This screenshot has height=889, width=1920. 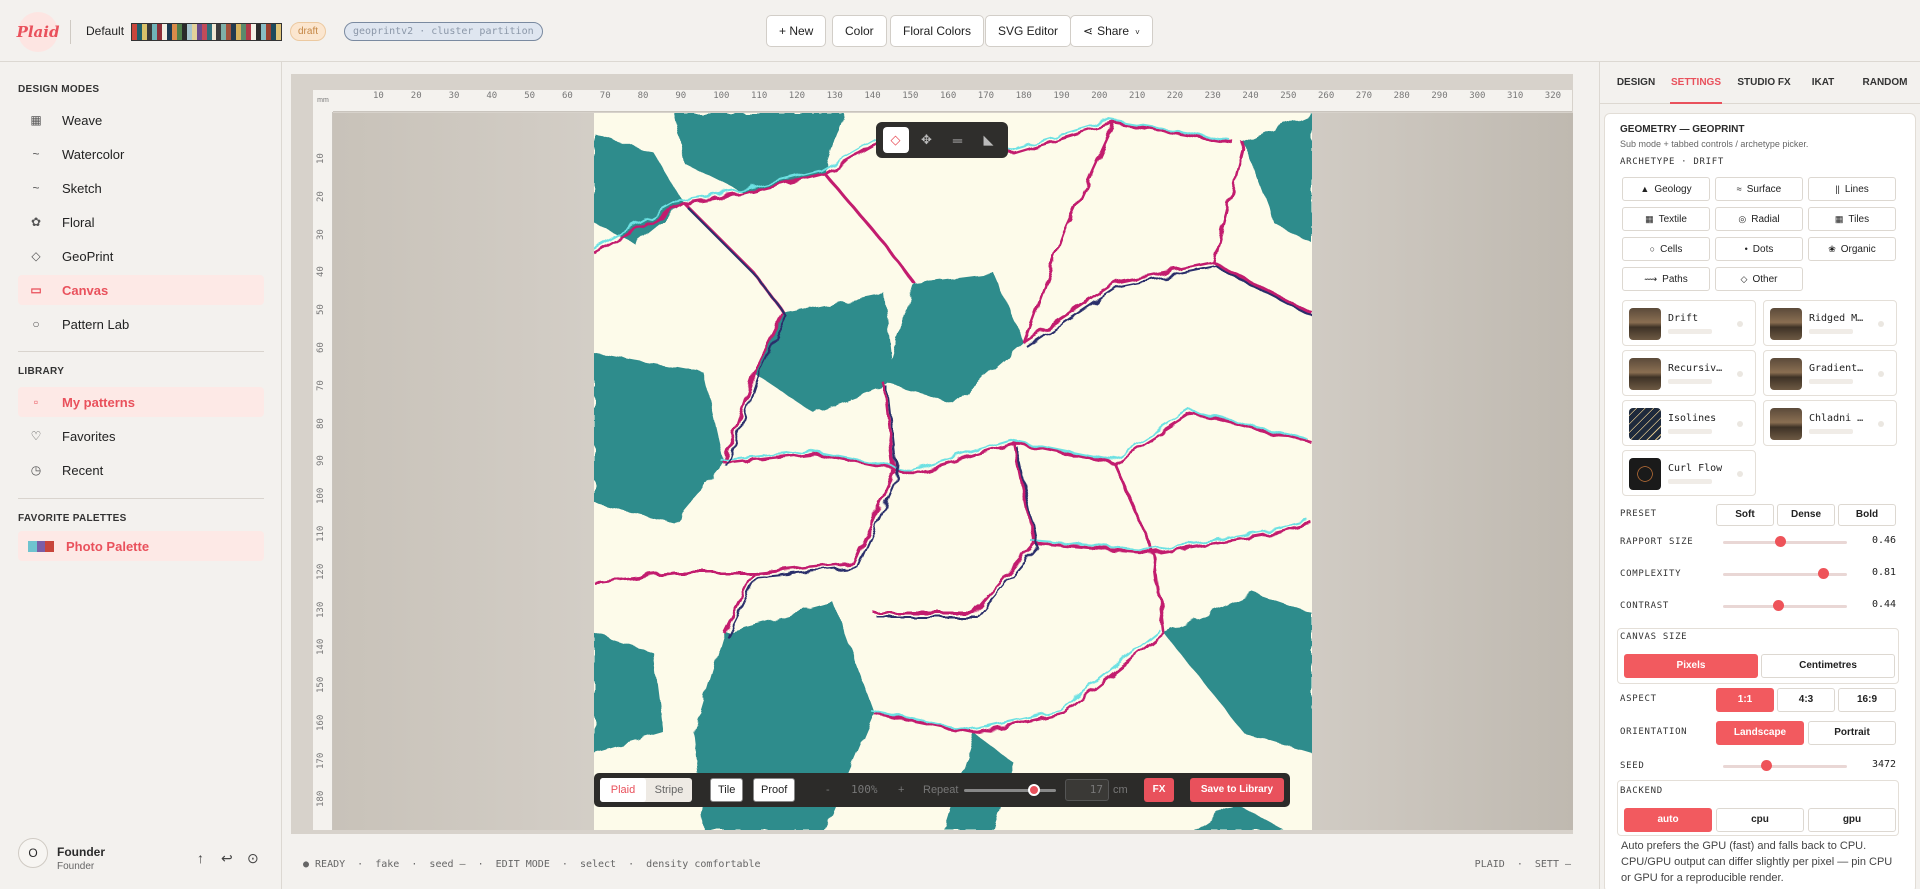 What do you see at coordinates (1028, 31) in the screenshot?
I see `svg-editor-button: SVG Editor` at bounding box center [1028, 31].